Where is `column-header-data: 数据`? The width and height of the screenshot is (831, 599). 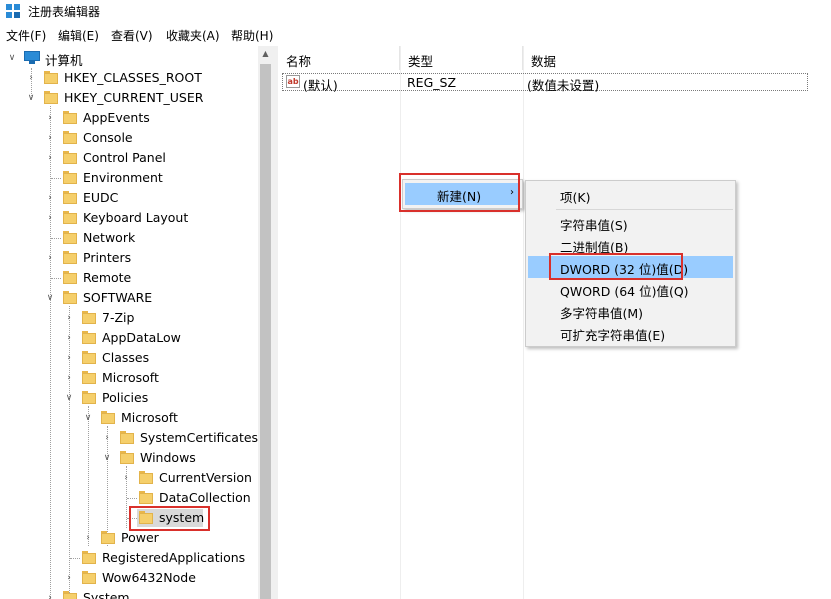 column-header-data: 数据 is located at coordinates (677, 58).